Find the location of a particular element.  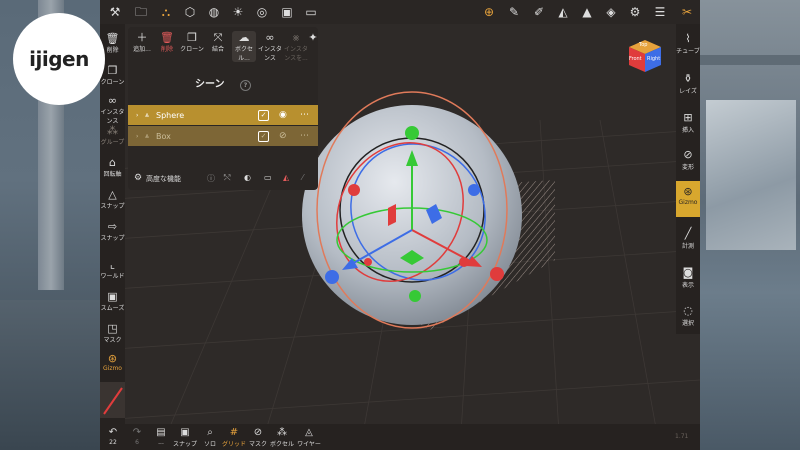

merge-icon: ⤧ is located at coordinates (218, 37).